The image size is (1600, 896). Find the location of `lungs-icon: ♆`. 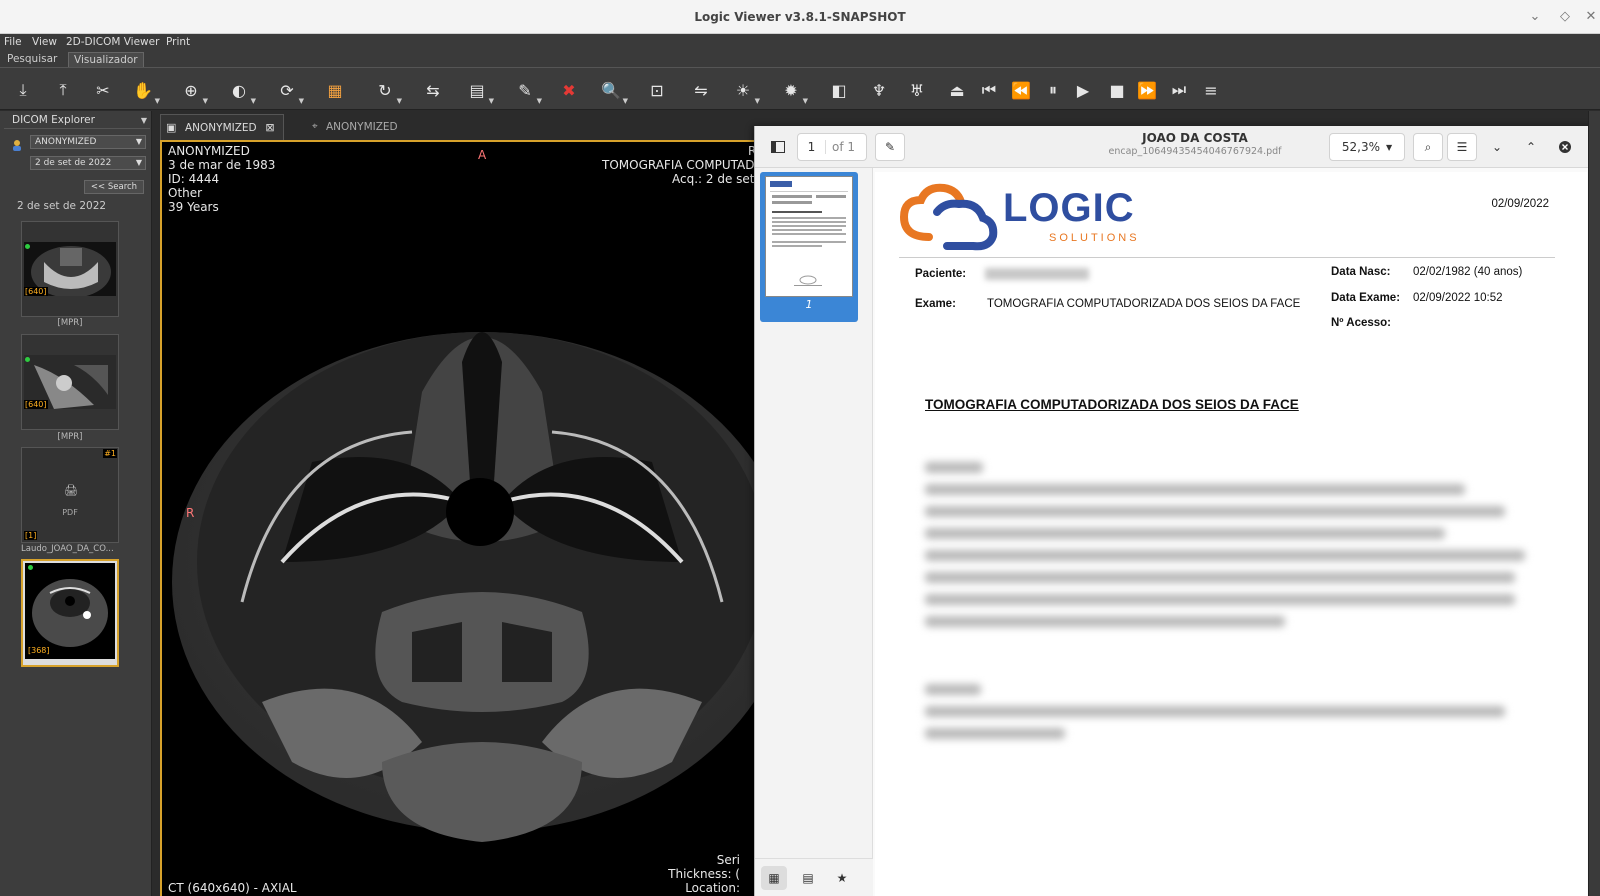

lungs-icon: ♆ is located at coordinates (879, 90).